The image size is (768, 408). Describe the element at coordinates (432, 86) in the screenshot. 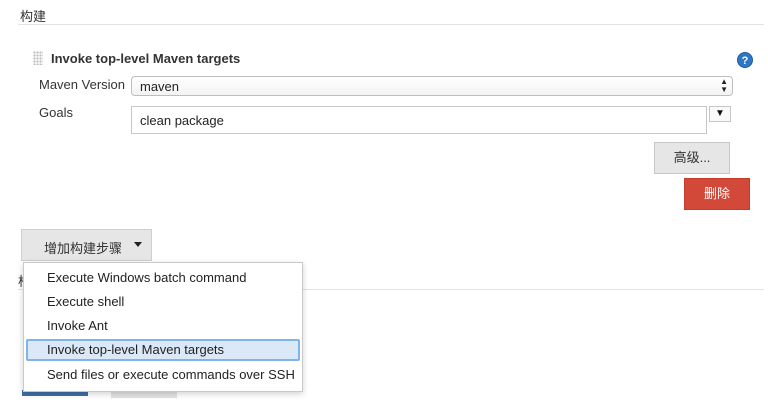

I see `maven-version-select: maven ▲ ▼` at that location.